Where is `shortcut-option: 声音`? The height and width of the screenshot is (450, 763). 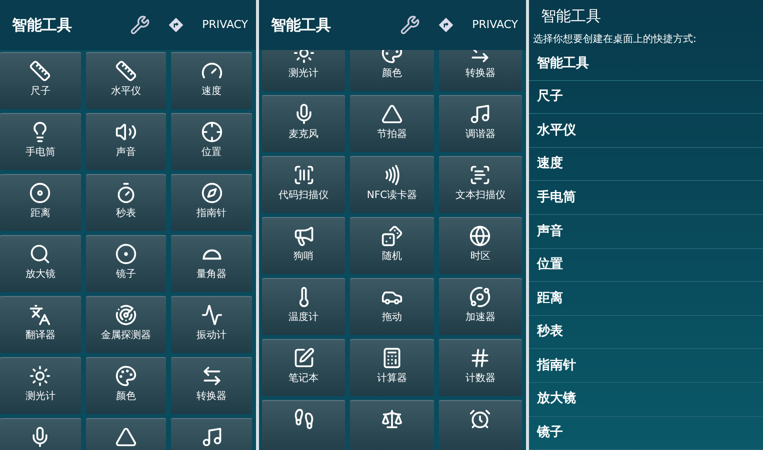
shortcut-option: 声音 is located at coordinates (646, 231).